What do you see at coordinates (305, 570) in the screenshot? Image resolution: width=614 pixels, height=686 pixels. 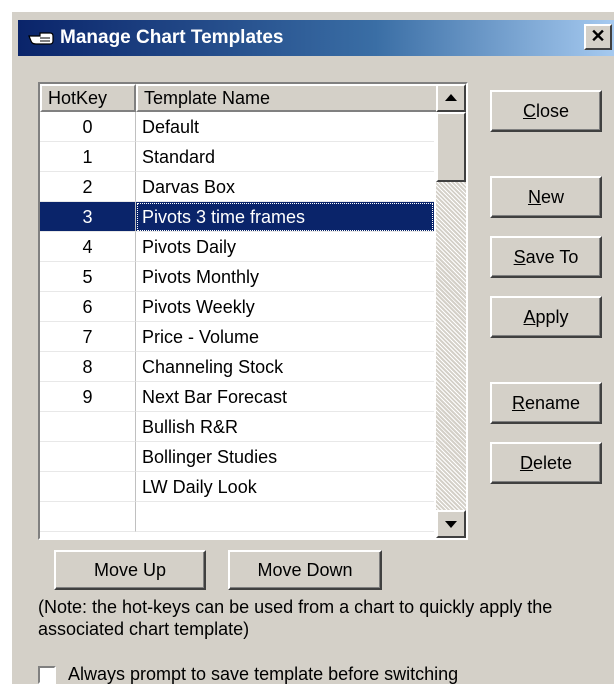 I see `move-down-button: Move Down` at bounding box center [305, 570].